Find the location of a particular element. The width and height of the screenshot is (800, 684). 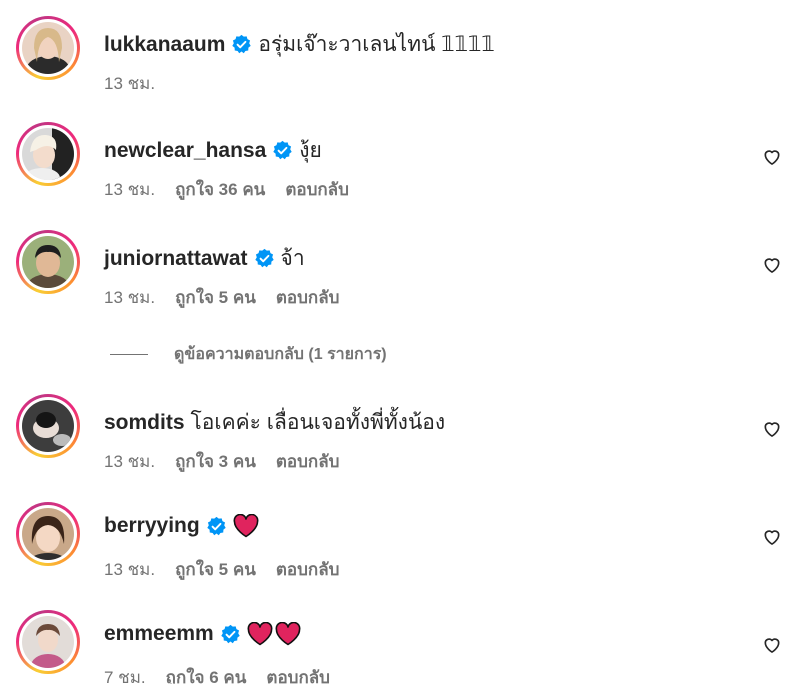

likes-count: ถูกใจ 6 คน is located at coordinates (206, 674).